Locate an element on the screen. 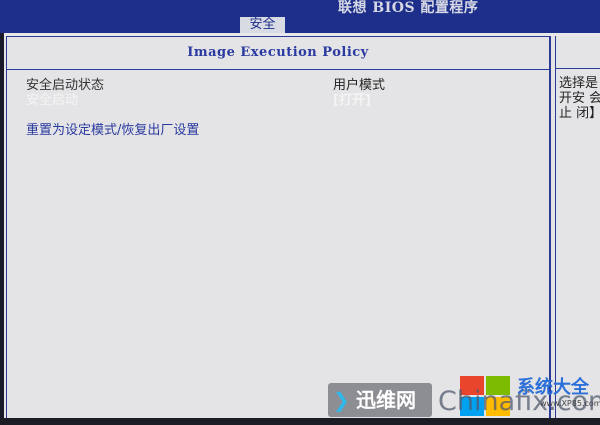 Image resolution: width=600 pixels, height=425 pixels. watermark-brand: 系统大全 is located at coordinates (553, 387).